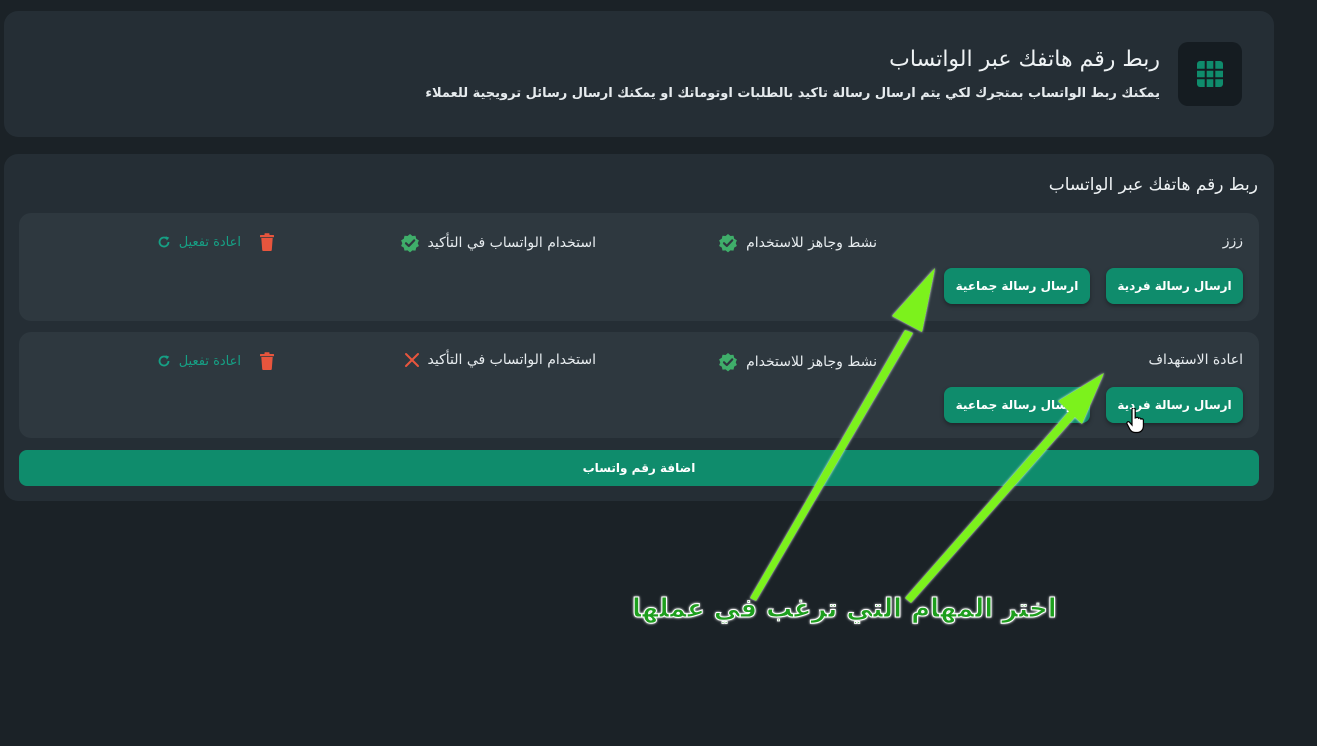  Describe the element at coordinates (1024, 59) in the screenshot. I see `page-title: ربط رقم هاتفك عبر الواتساب` at that location.